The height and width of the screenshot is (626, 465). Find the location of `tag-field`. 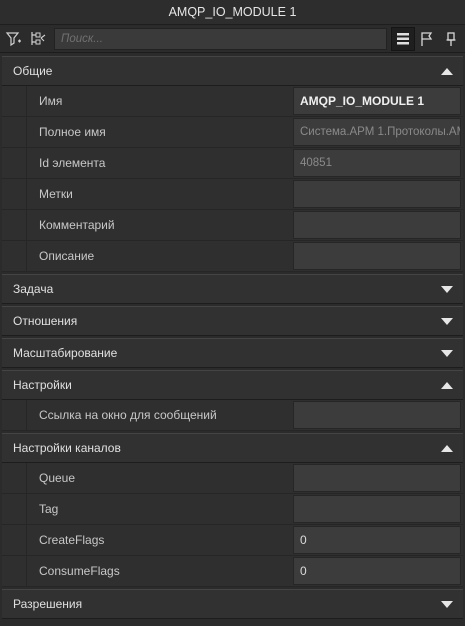

tag-field is located at coordinates (377, 509).